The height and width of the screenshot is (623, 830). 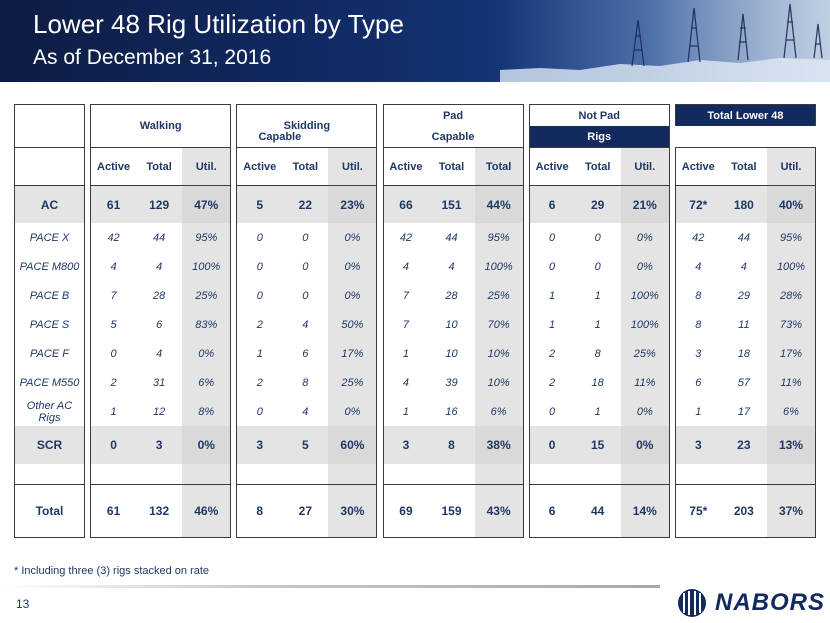 I want to click on page-subtitle: As of December 31, 2016, so click(x=152, y=57).